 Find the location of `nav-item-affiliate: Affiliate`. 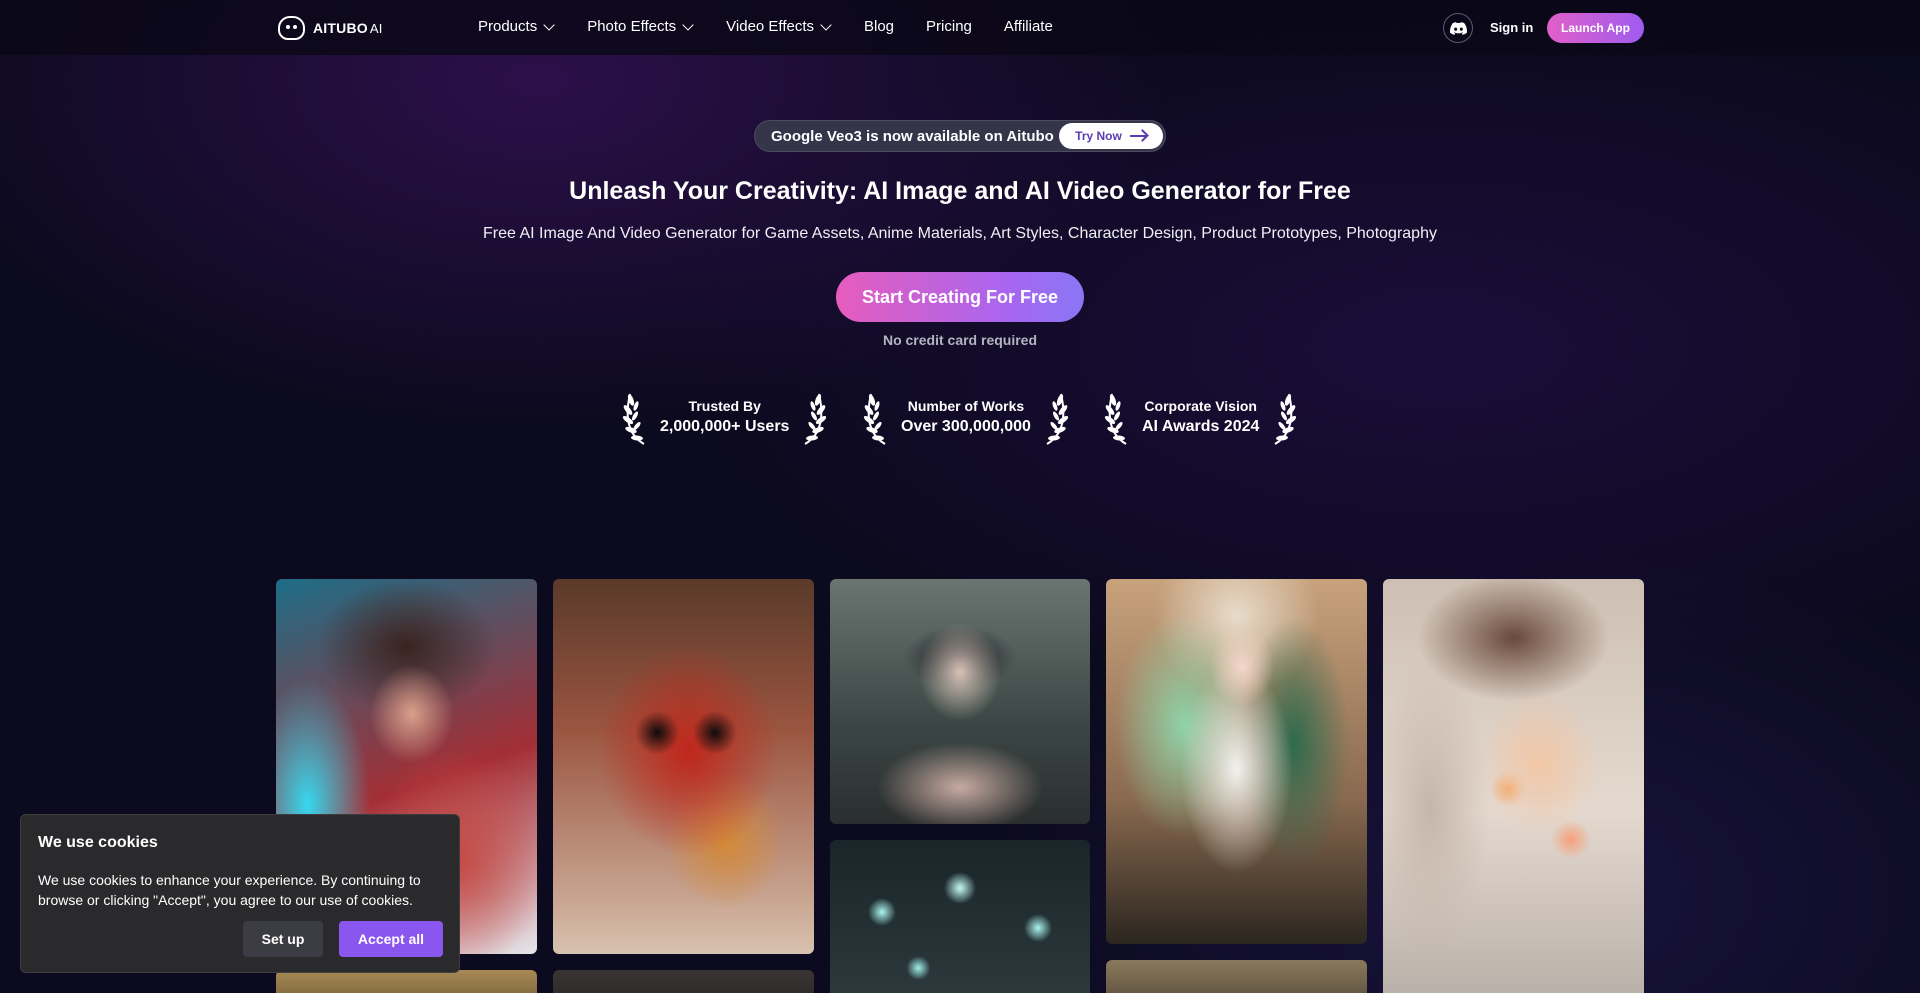

nav-item-affiliate: Affiliate is located at coordinates (1028, 26).